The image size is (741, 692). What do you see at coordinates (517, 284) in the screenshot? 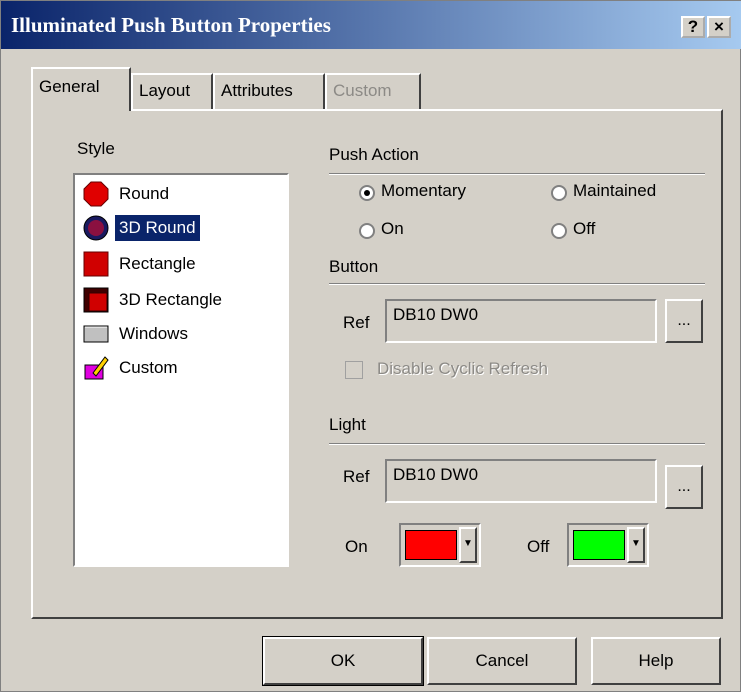
I see `button-group-divider` at bounding box center [517, 284].